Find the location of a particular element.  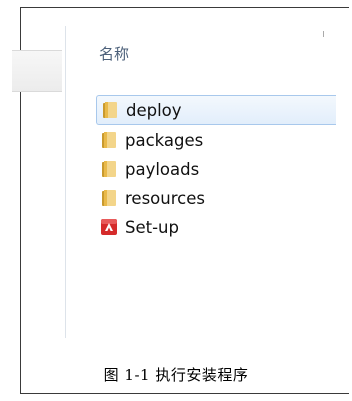

file-item-payloads: payloads is located at coordinates (216, 168).